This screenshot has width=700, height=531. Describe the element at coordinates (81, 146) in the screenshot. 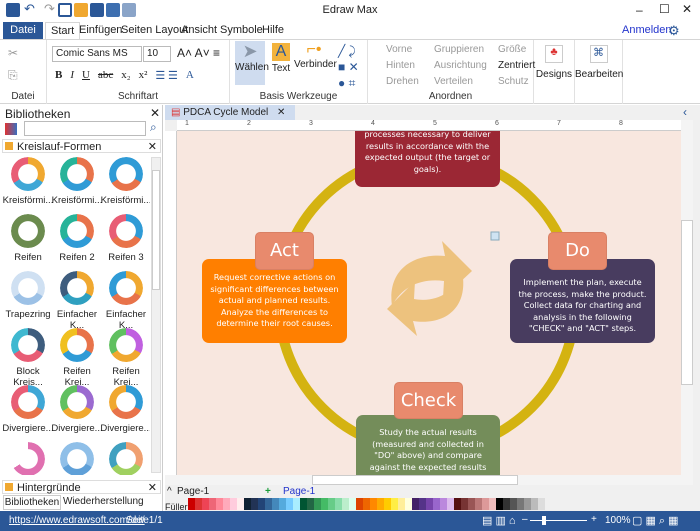

I see `section-header: Kreislauf-Formen ✕` at that location.